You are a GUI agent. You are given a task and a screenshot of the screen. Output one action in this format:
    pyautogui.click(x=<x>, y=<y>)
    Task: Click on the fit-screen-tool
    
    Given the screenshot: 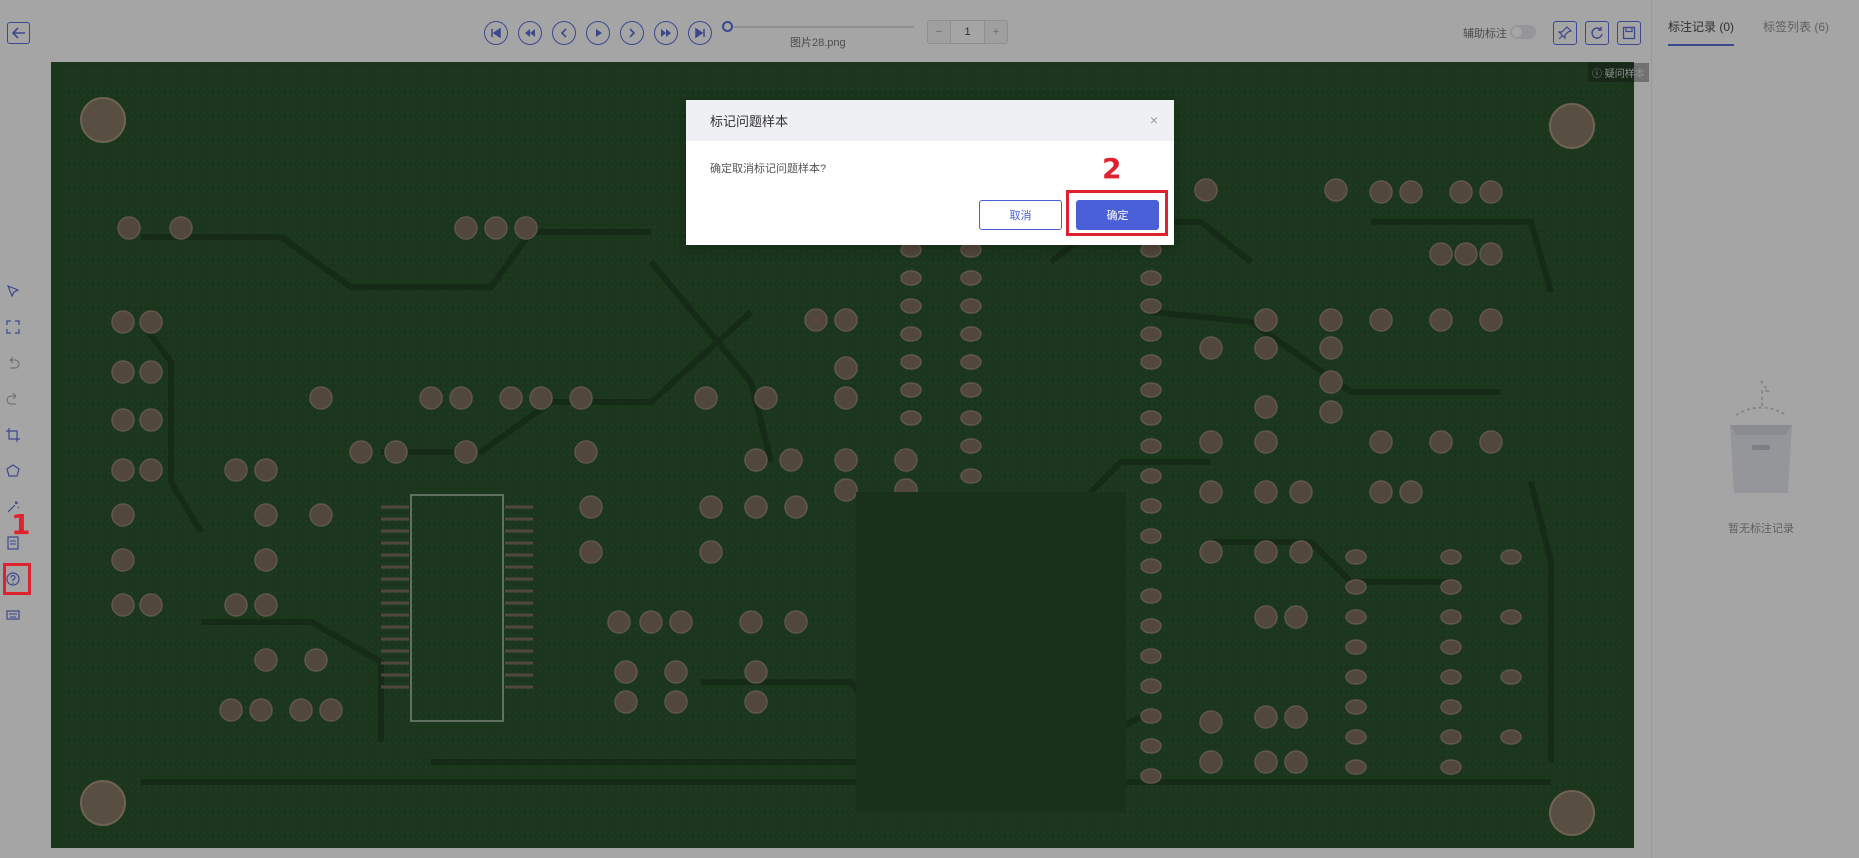 What is the action you would take?
    pyautogui.click(x=13, y=327)
    